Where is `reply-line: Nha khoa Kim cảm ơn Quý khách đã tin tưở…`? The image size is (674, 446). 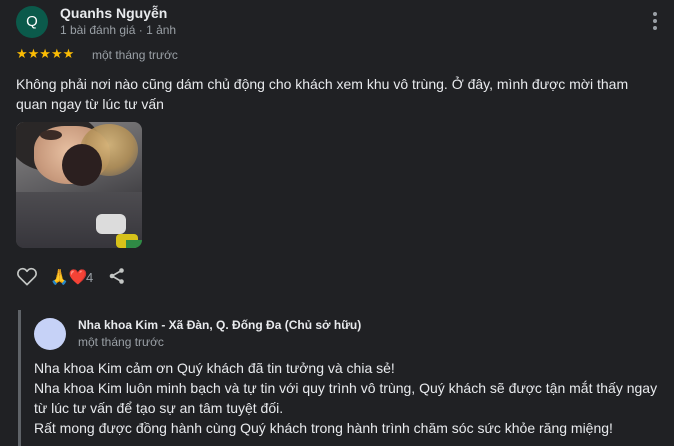 reply-line: Nha khoa Kim cảm ơn Quý khách đã tin tưở… is located at coordinates (214, 368).